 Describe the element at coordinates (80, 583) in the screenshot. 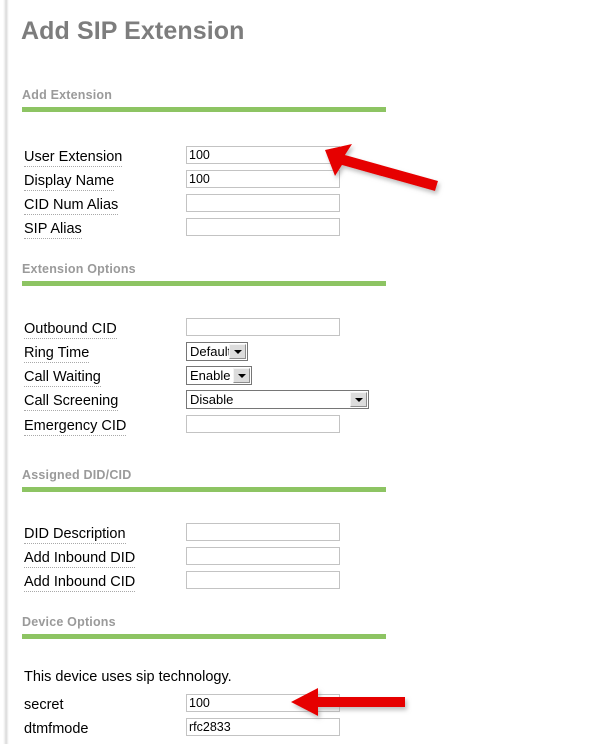

I see `label-add-inbound-cid: Add Inbound CID` at that location.